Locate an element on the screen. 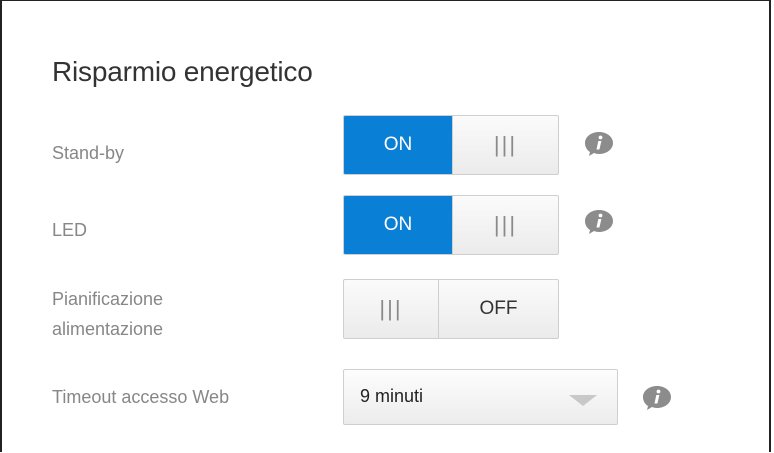  schedule-label-line2: alimentazione is located at coordinates (108, 329).